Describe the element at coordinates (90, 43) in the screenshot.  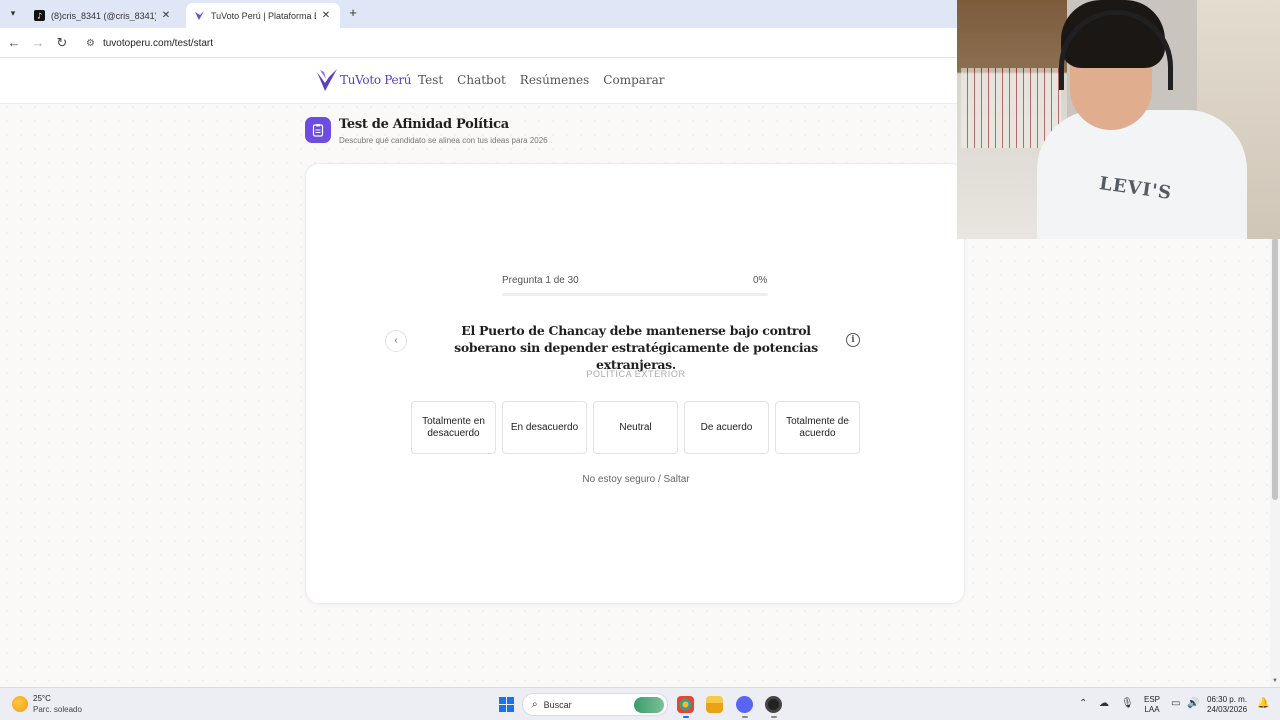
I see `site-settings-icon: ⚙` at that location.